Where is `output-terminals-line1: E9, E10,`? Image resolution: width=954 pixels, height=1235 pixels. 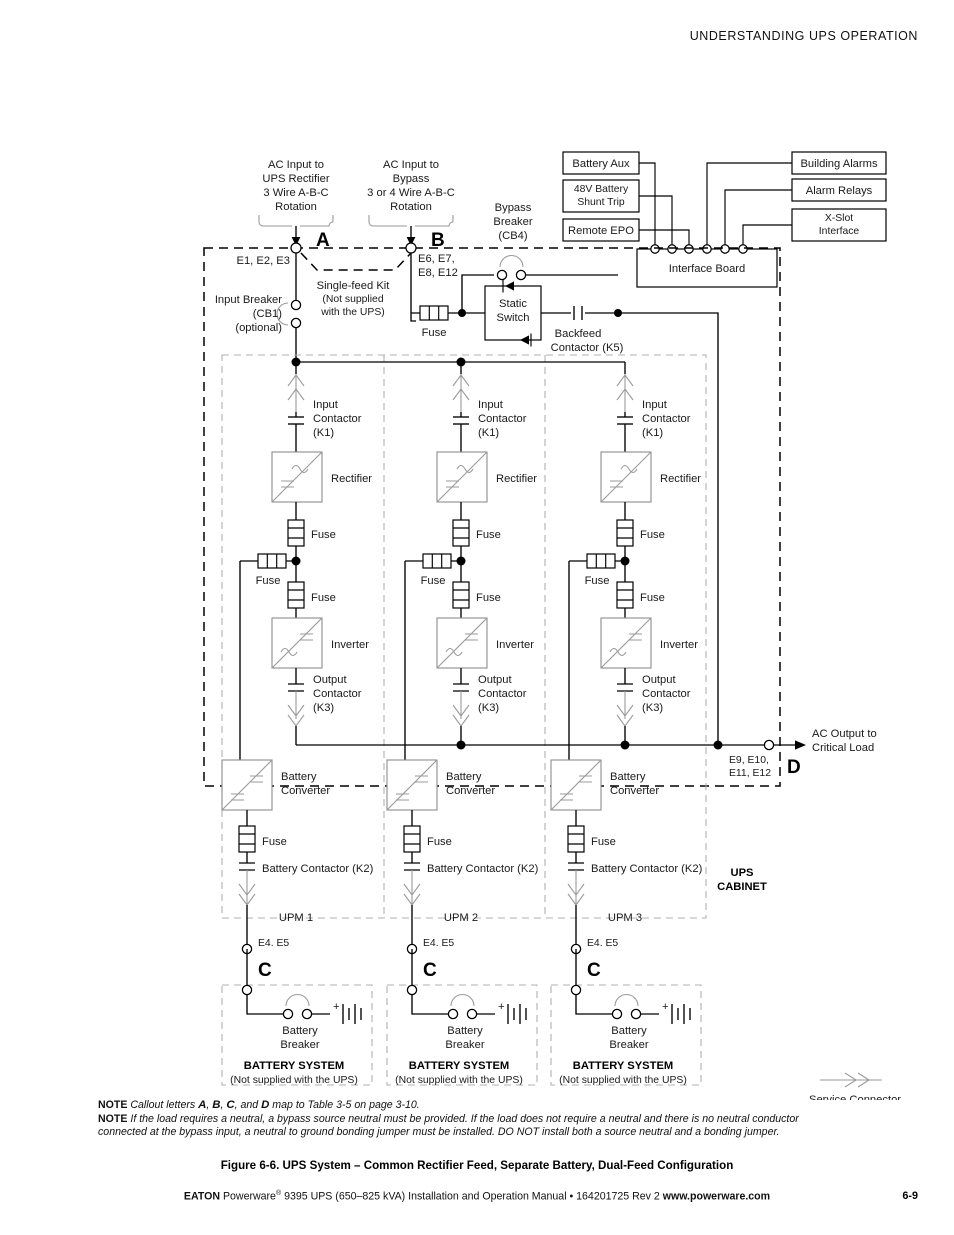
output-terminals-line1: E9, E10, is located at coordinates (749, 760).